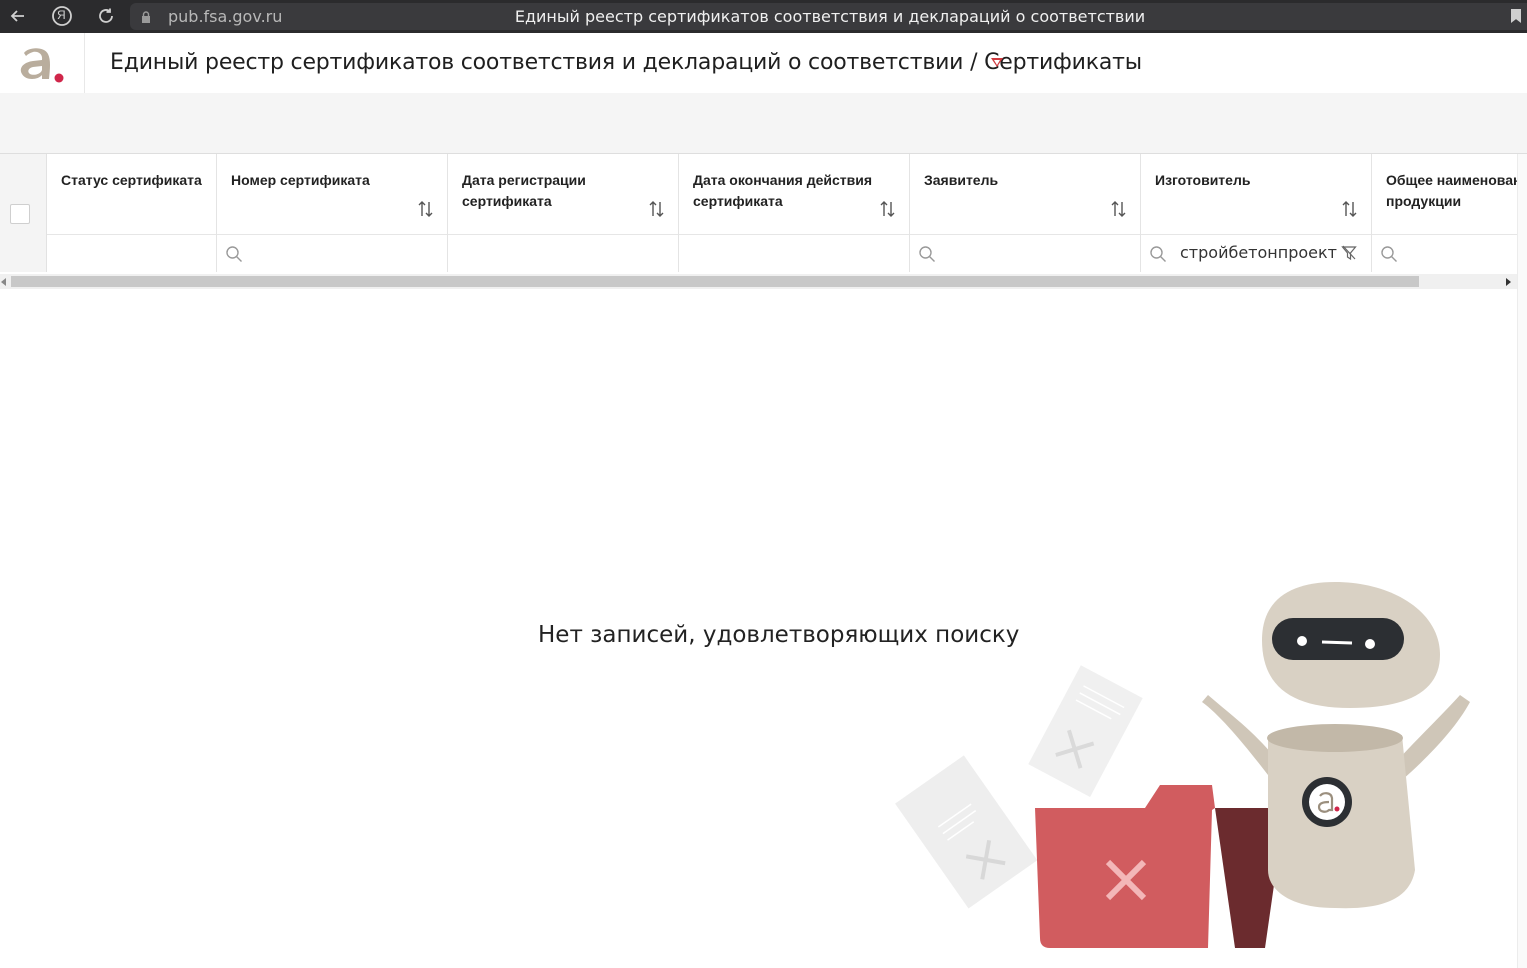 Image resolution: width=1527 pixels, height=968 pixels. Describe the element at coordinates (997, 62) in the screenshot. I see `section-dropdown-icon` at that location.